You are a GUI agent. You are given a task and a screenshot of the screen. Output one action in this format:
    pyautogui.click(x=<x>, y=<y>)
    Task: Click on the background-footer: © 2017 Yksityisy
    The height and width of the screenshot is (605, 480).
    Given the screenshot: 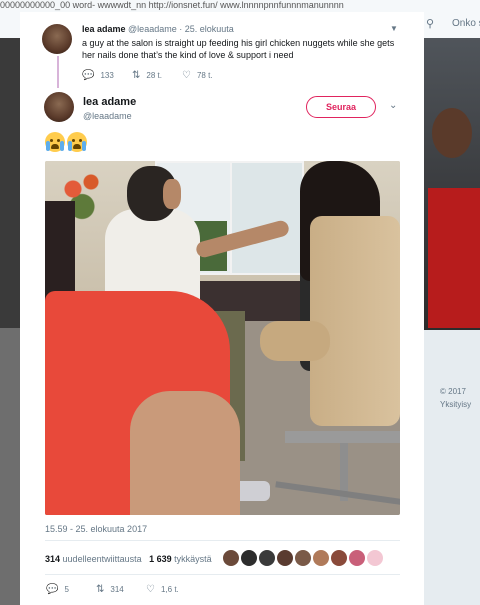 What is the action you would take?
    pyautogui.click(x=455, y=398)
    